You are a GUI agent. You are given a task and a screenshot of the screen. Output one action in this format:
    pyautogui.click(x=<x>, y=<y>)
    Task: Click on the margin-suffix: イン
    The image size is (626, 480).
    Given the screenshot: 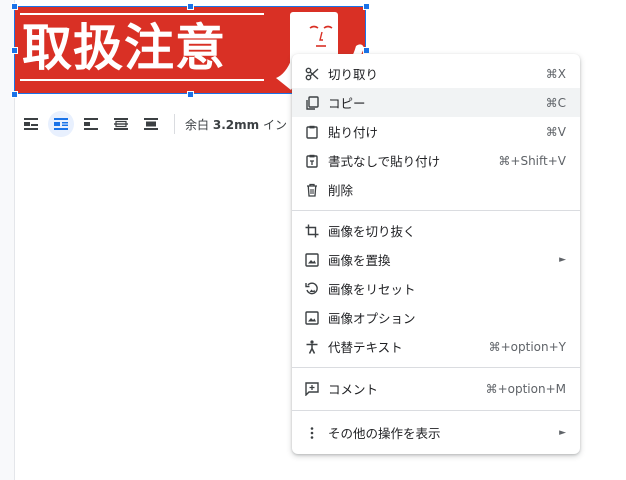 What is the action you would take?
    pyautogui.click(x=274, y=124)
    